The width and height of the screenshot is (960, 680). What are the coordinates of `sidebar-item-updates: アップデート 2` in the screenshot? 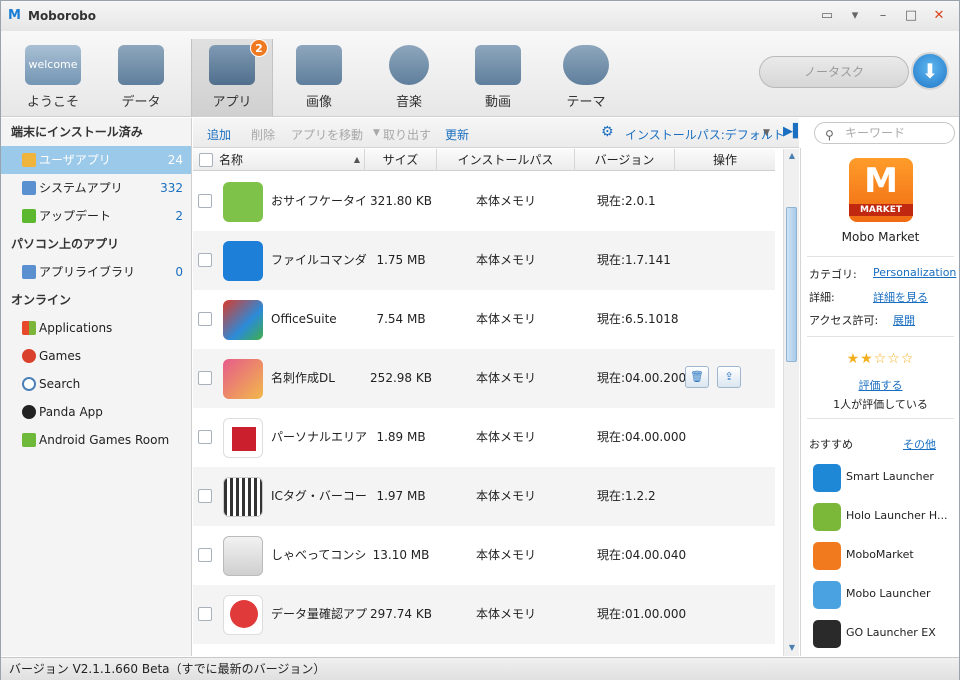 It's located at (96, 216).